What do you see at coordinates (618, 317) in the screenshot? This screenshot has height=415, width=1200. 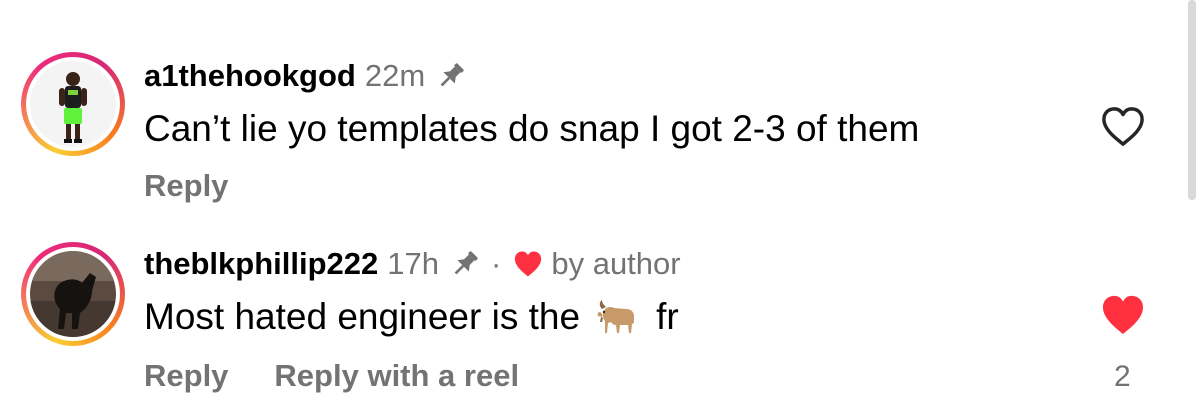 I see `goat-emoji-icon` at bounding box center [618, 317].